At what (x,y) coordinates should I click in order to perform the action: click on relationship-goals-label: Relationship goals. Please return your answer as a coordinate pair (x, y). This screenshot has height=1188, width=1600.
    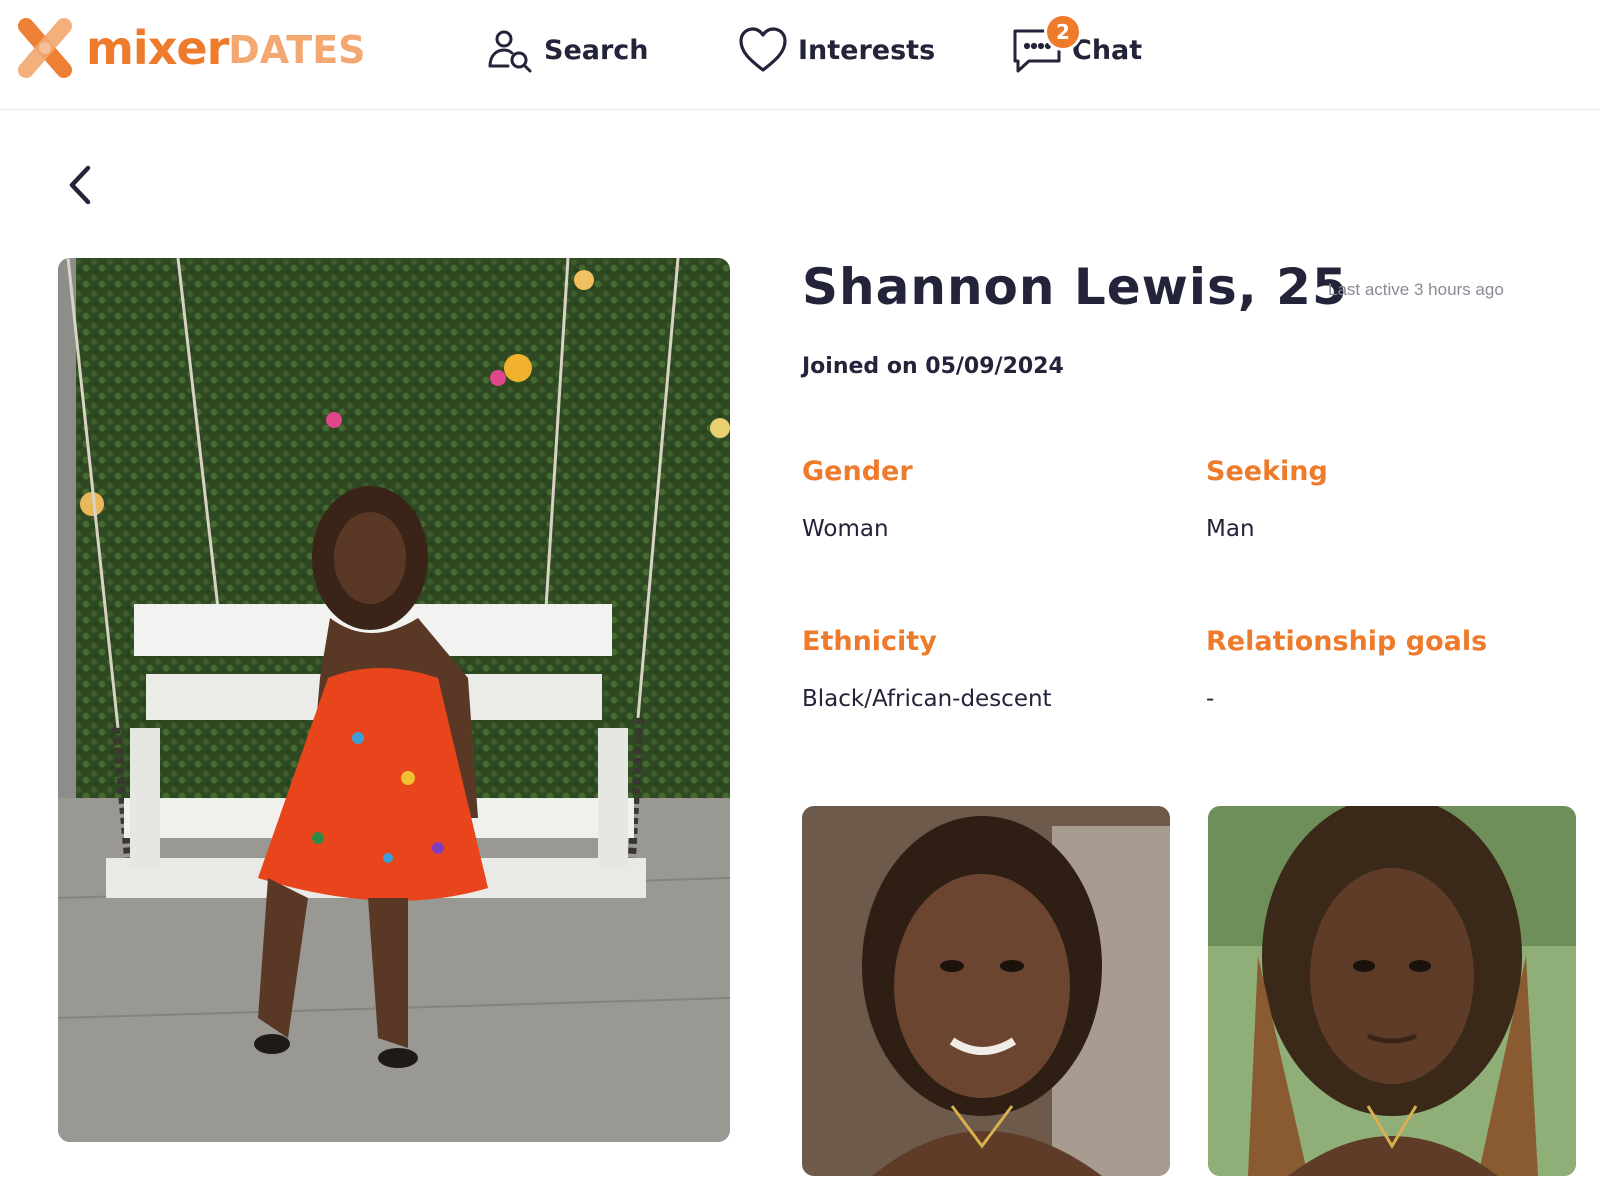
    Looking at the image, I should click on (1347, 641).